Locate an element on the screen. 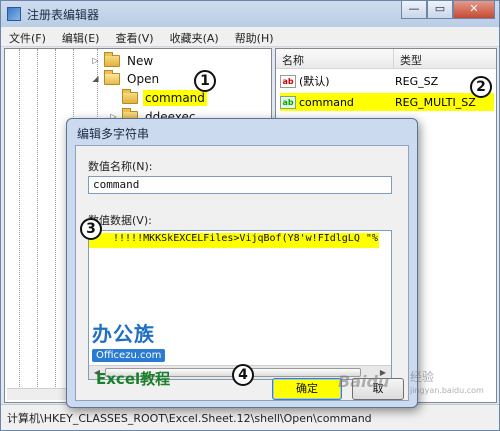 The height and width of the screenshot is (431, 500). tree-node-label: Open is located at coordinates (143, 78).